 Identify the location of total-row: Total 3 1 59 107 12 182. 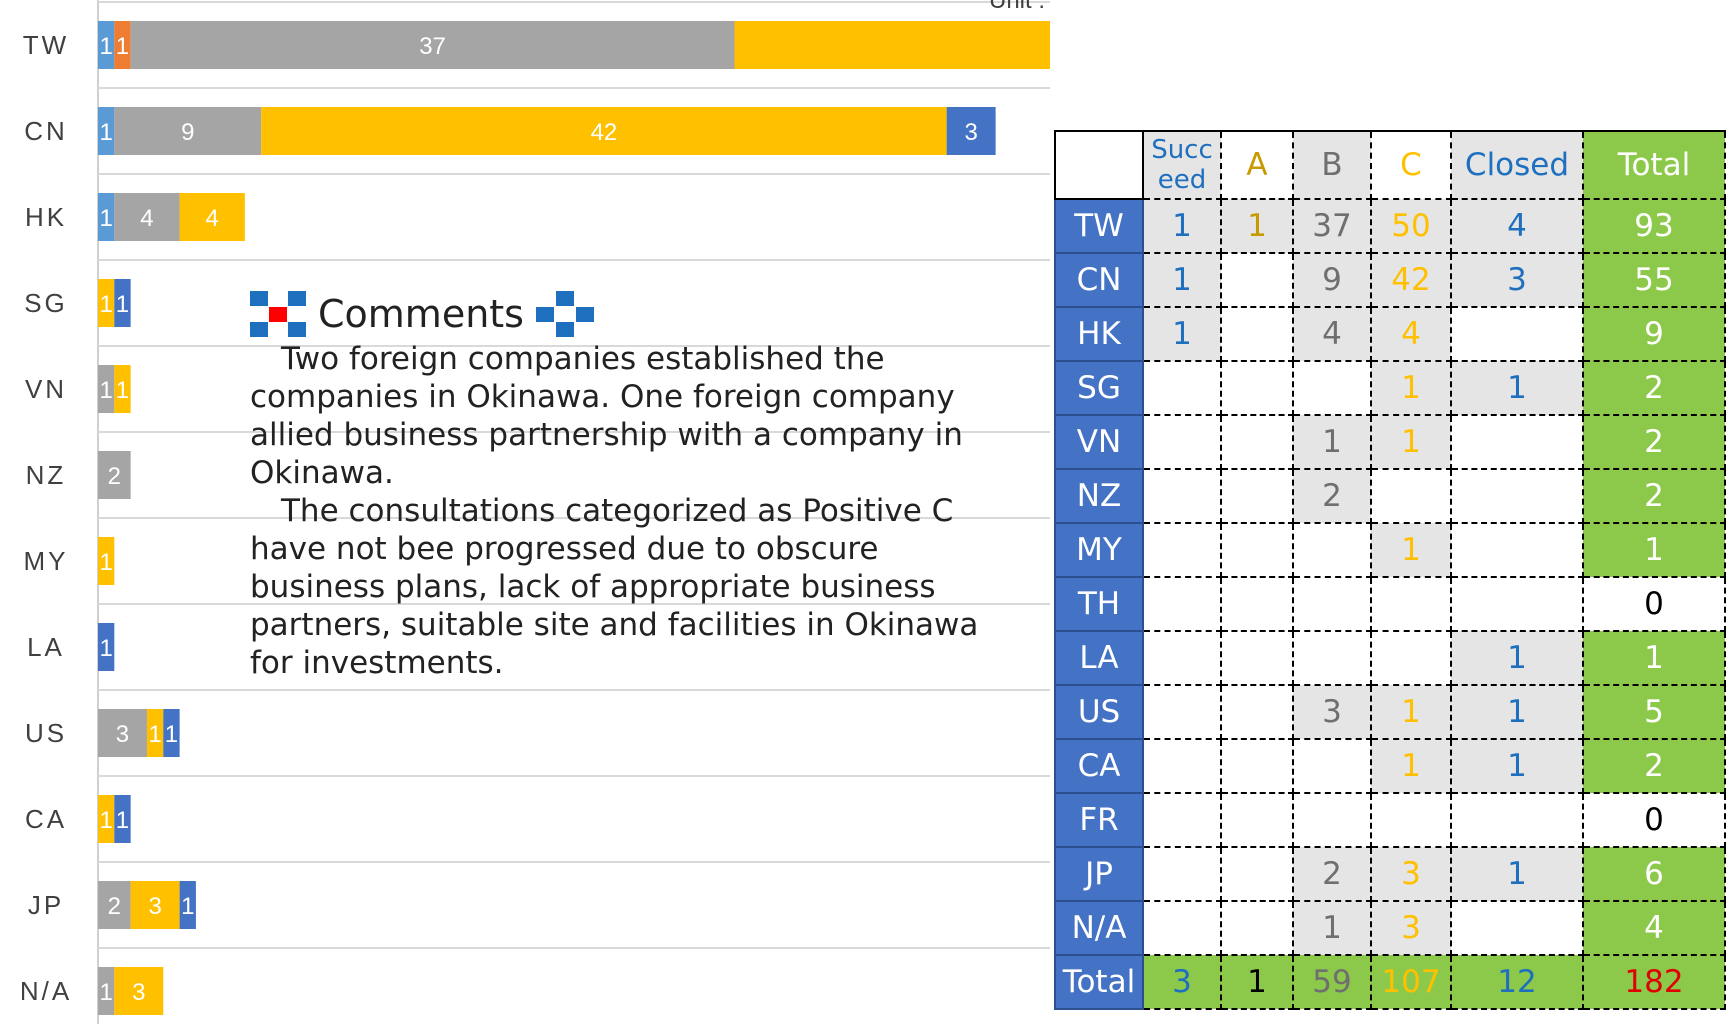
(1390, 982).